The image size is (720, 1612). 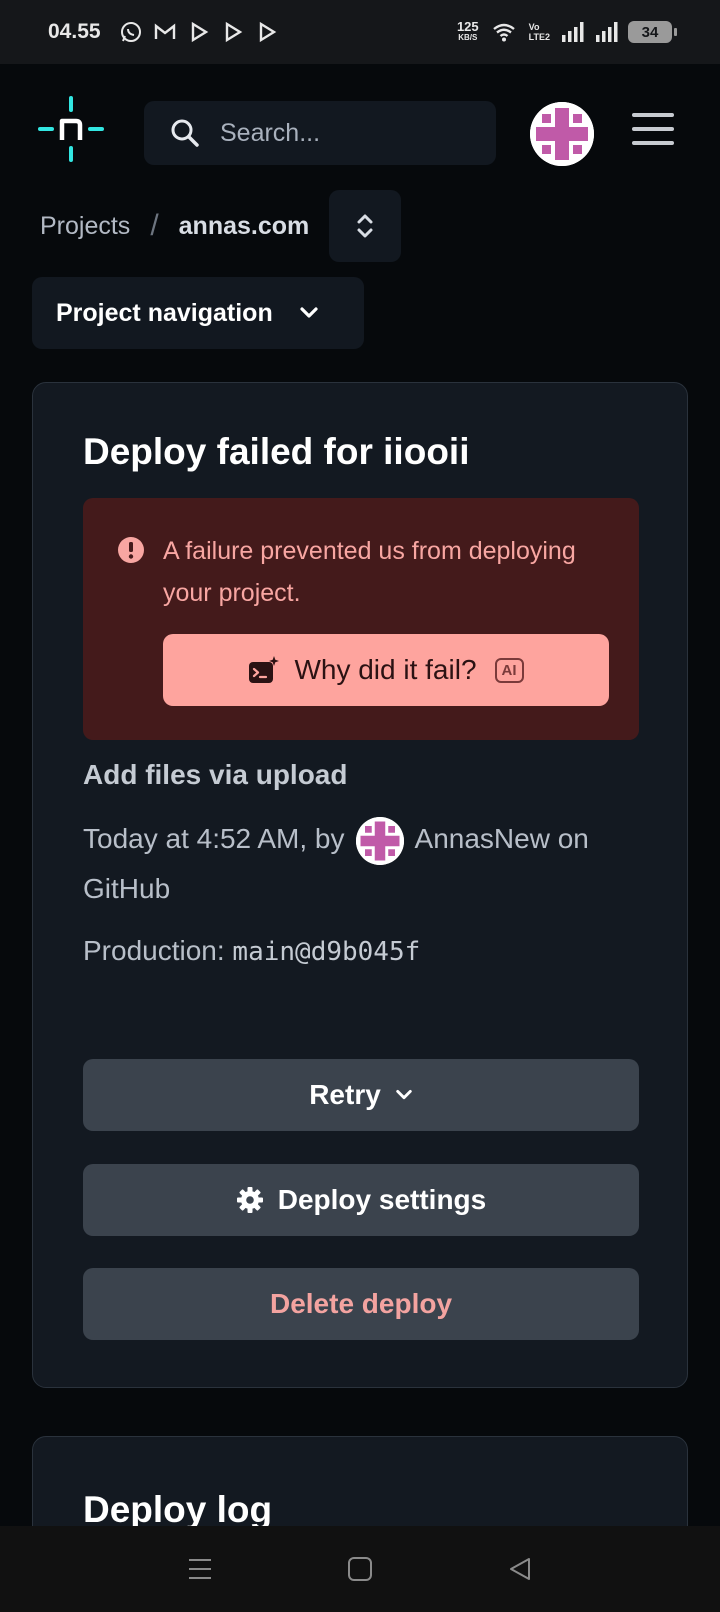 What do you see at coordinates (539, 32) in the screenshot?
I see `volte-indicator: Vo LTE2` at bounding box center [539, 32].